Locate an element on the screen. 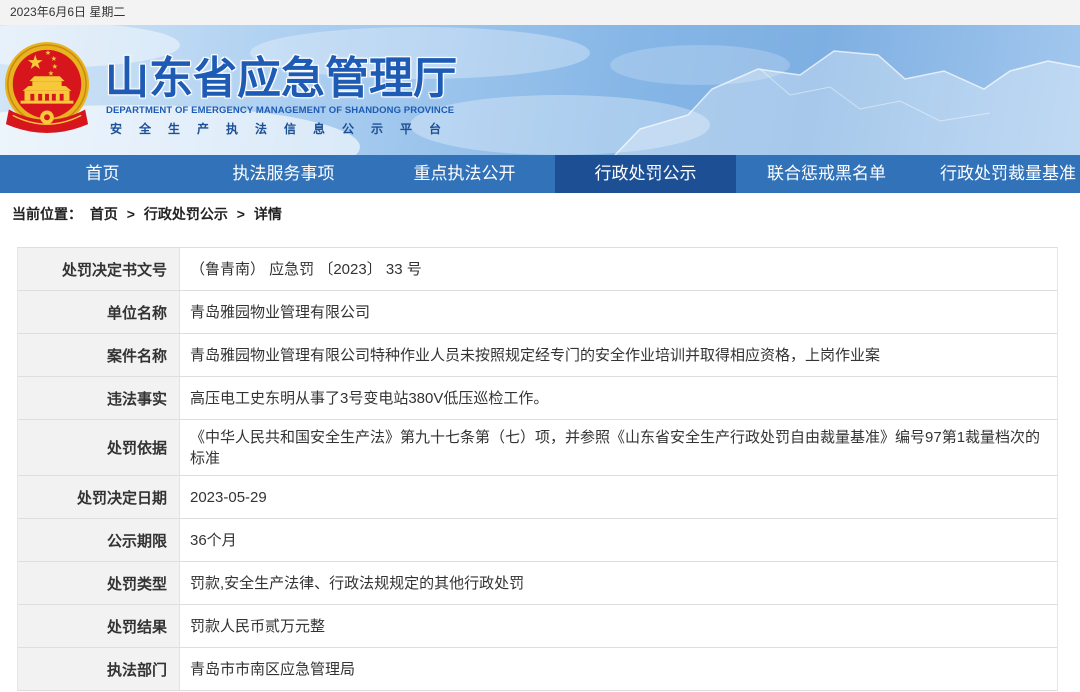  detail-label: 处罚类型 is located at coordinates (99, 583).